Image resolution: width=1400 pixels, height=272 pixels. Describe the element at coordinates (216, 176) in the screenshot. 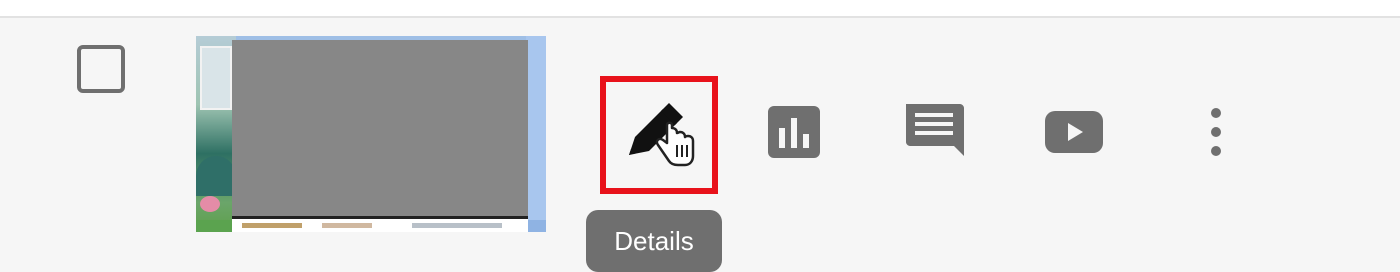

I see `thumbnail-person` at that location.